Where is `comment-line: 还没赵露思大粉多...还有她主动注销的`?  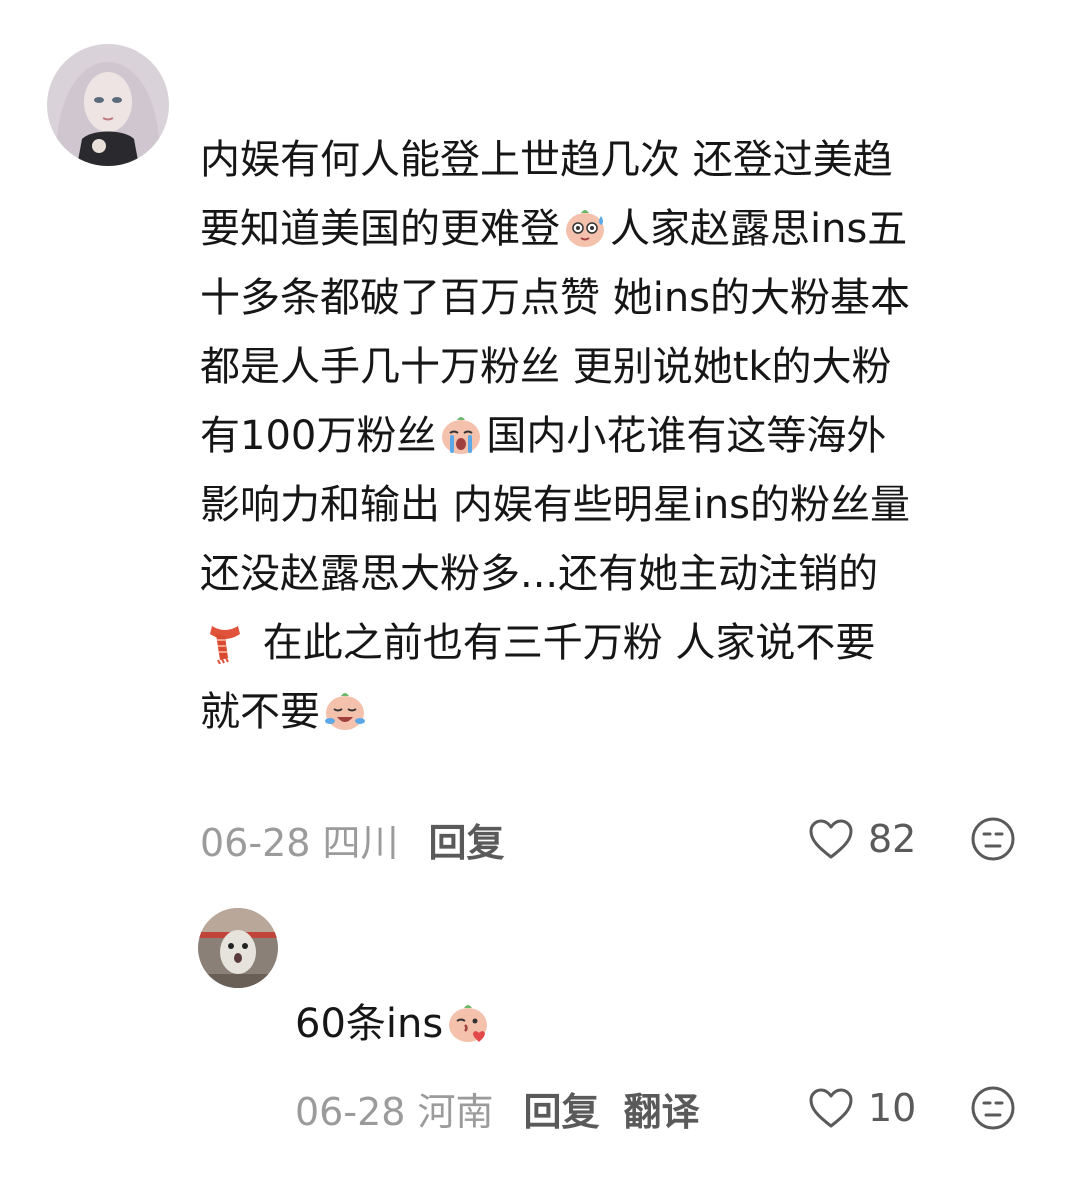
comment-line: 还没赵露思大粉多...还有她主动注销的 is located at coordinates (539, 574).